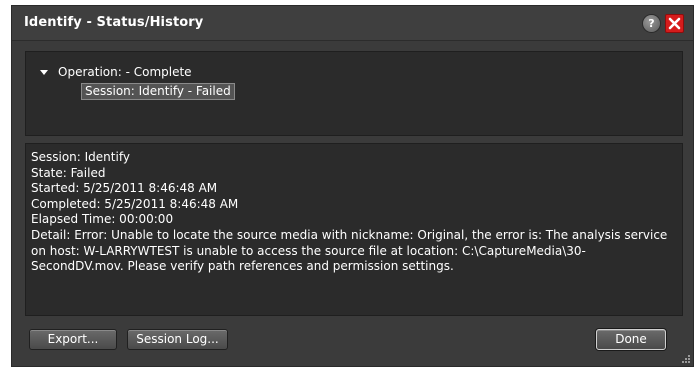 The width and height of the screenshot is (695, 372). I want to click on resize-grip-icon, so click(686, 359).